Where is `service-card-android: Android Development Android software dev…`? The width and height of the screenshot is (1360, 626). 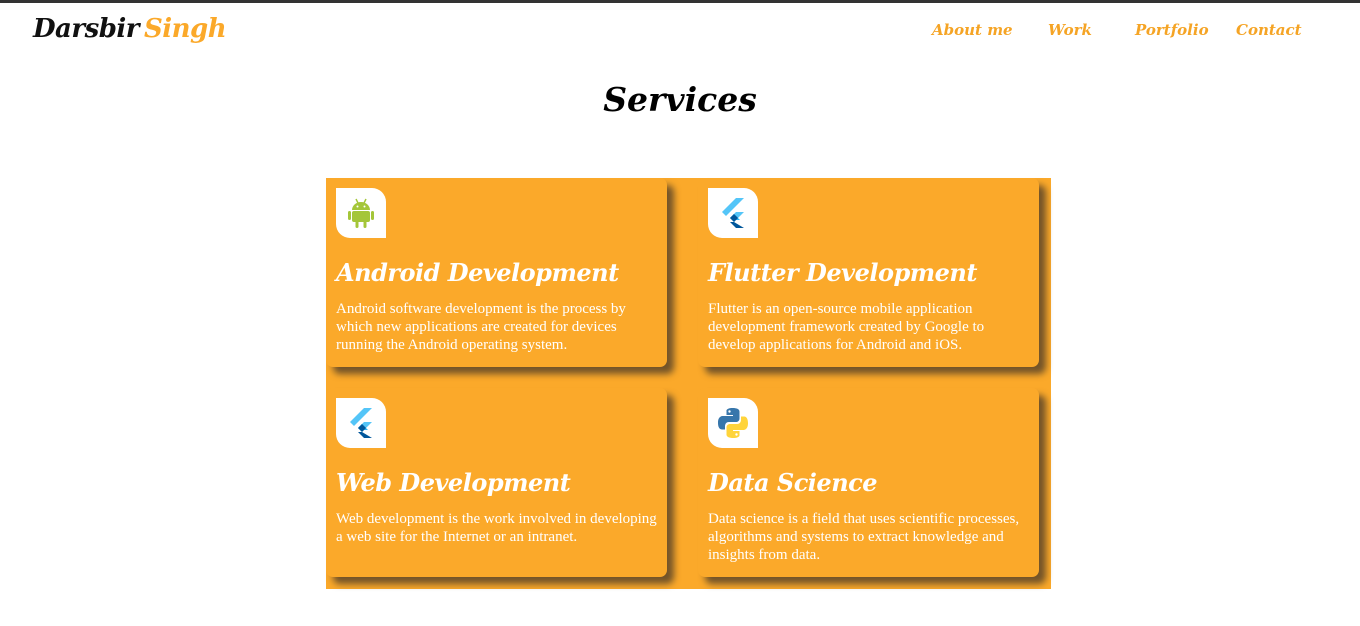 service-card-android: Android Development Android software dev… is located at coordinates (496, 272).